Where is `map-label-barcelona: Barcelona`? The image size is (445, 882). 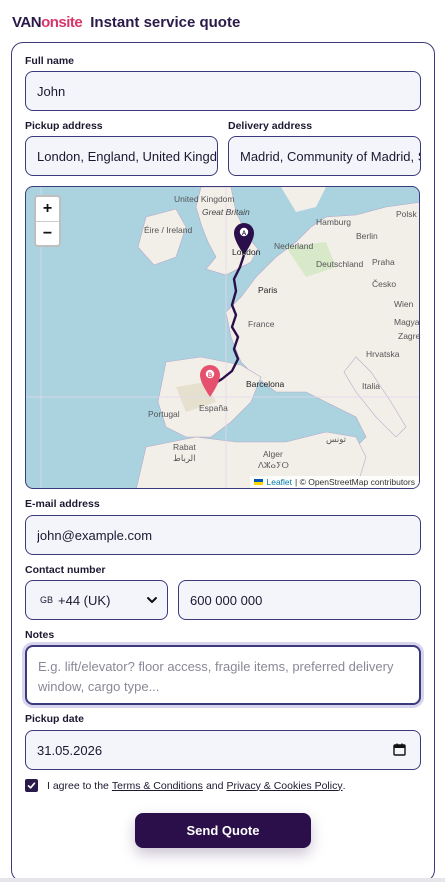
map-label-barcelona: Barcelona is located at coordinates (265, 384).